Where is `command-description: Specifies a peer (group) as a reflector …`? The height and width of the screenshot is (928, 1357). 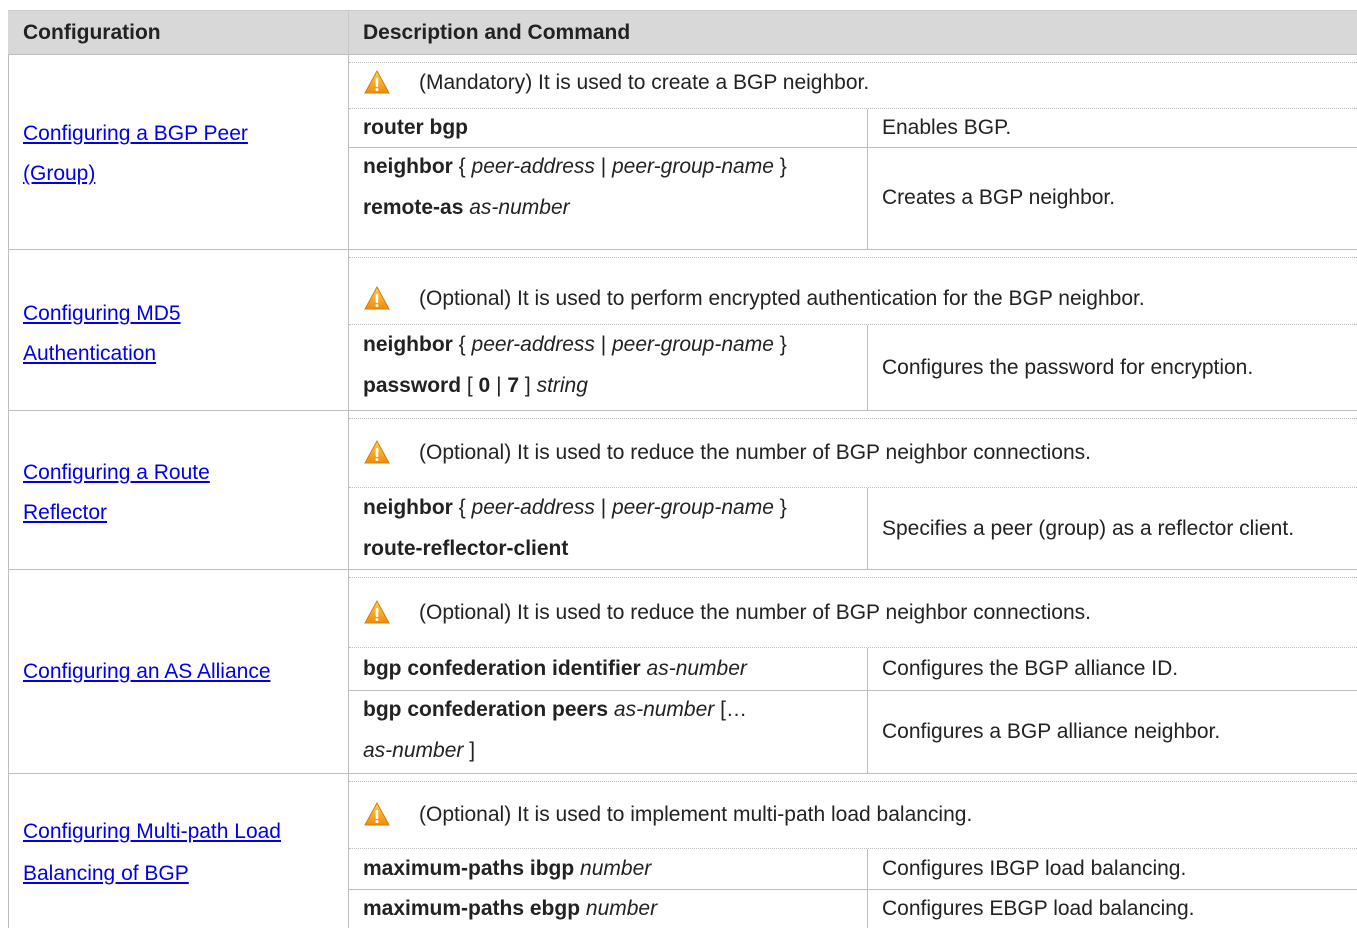
command-description: Specifies a peer (group) as a reflector … is located at coordinates (1088, 528).